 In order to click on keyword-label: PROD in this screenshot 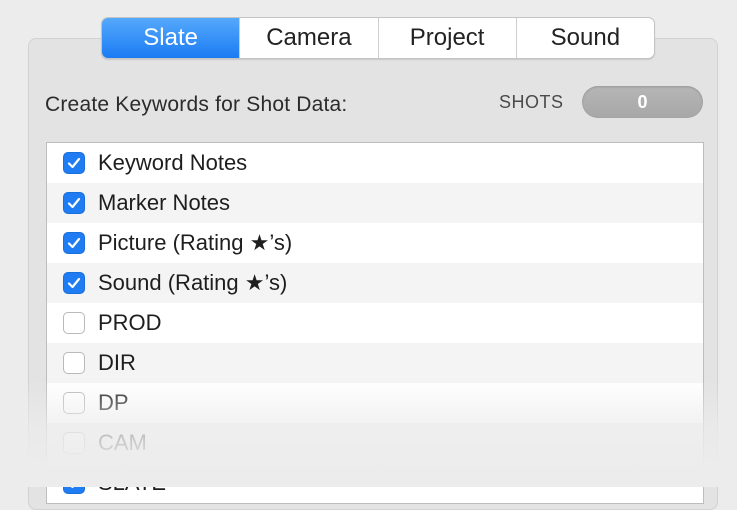, I will do `click(130, 322)`.